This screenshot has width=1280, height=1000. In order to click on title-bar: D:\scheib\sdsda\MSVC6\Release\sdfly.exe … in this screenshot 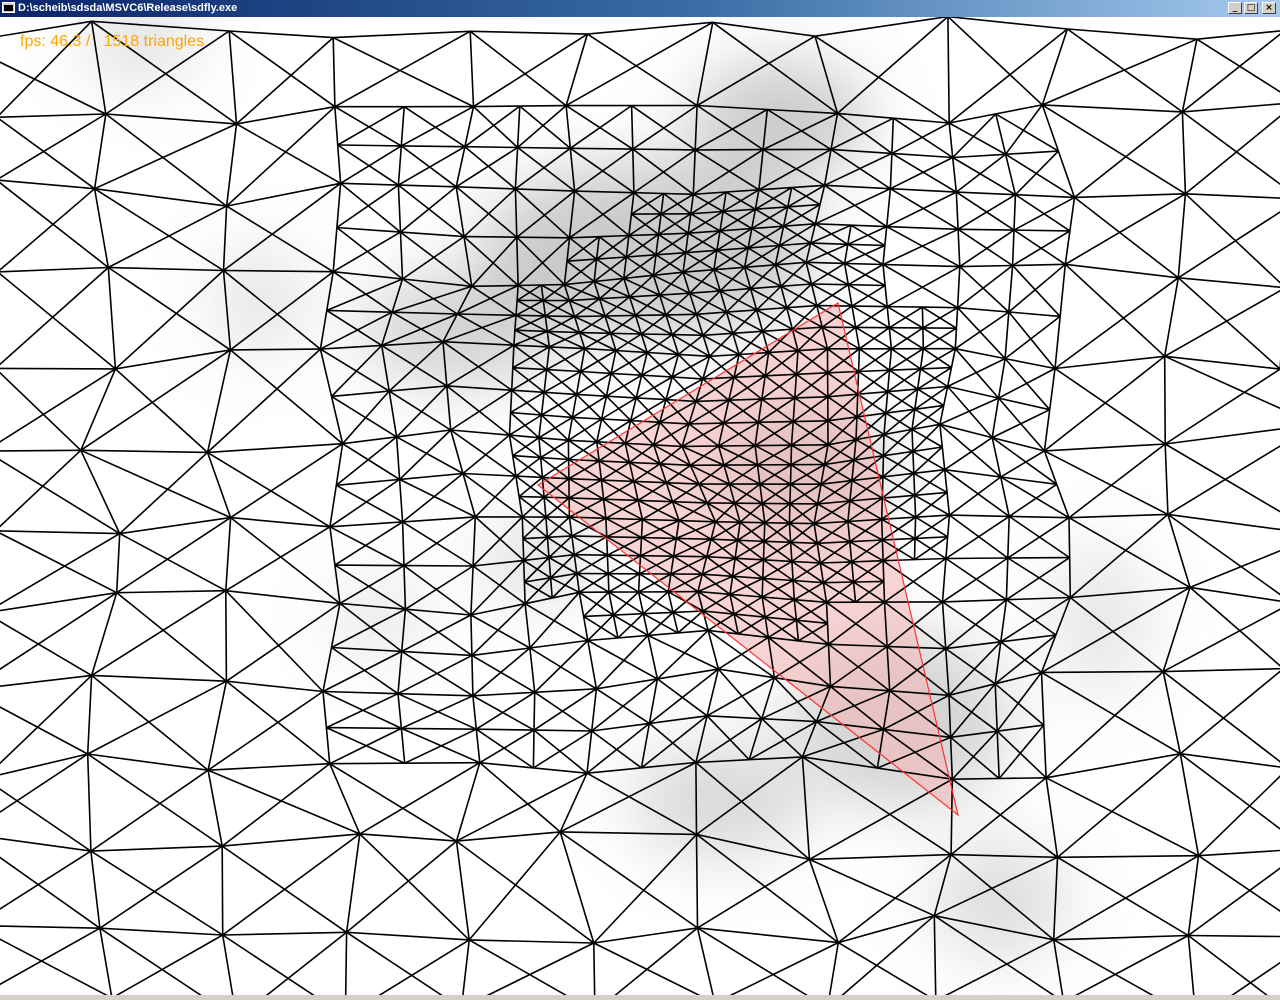, I will do `click(640, 8)`.